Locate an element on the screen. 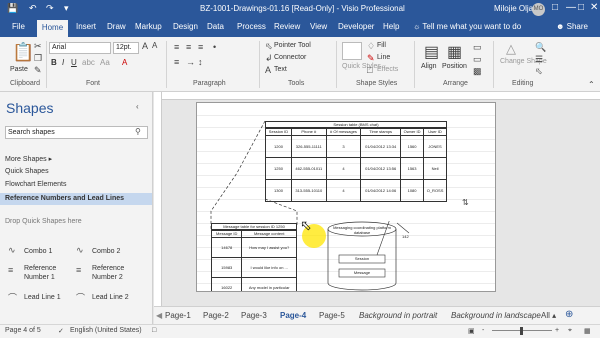 The height and width of the screenshot is (338, 600). pointer-tool-icon: ⬁ is located at coordinates (269, 46).